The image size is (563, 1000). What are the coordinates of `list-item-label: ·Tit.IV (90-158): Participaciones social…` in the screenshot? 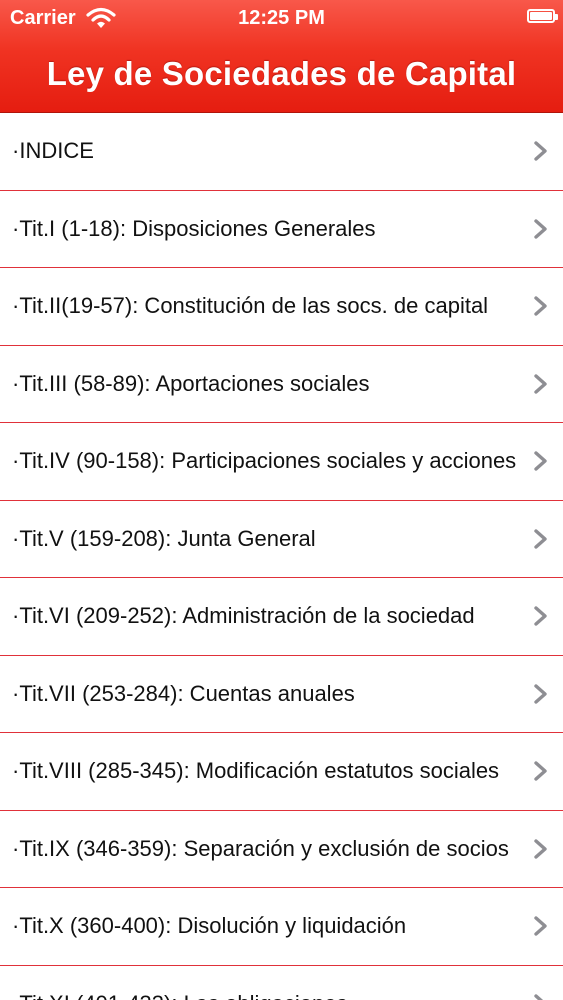 It's located at (264, 461).